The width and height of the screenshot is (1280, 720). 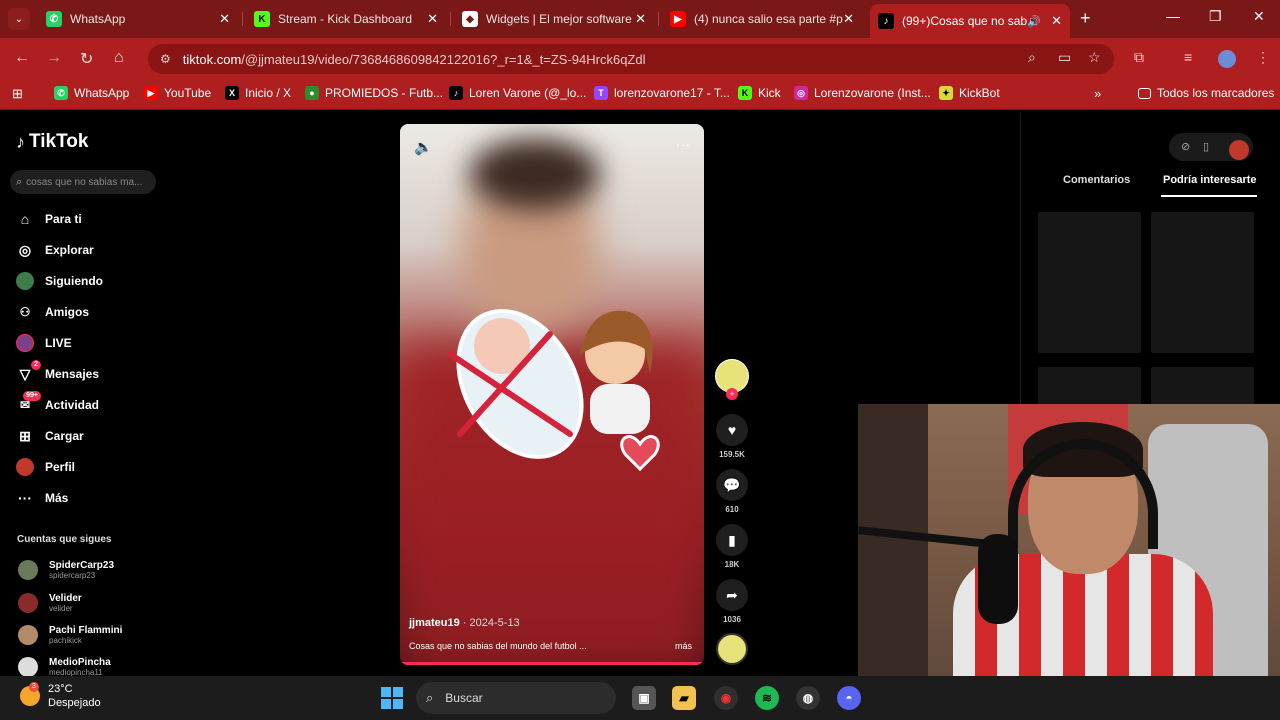 What do you see at coordinates (683, 646) in the screenshot?
I see `video-more-link: más` at bounding box center [683, 646].